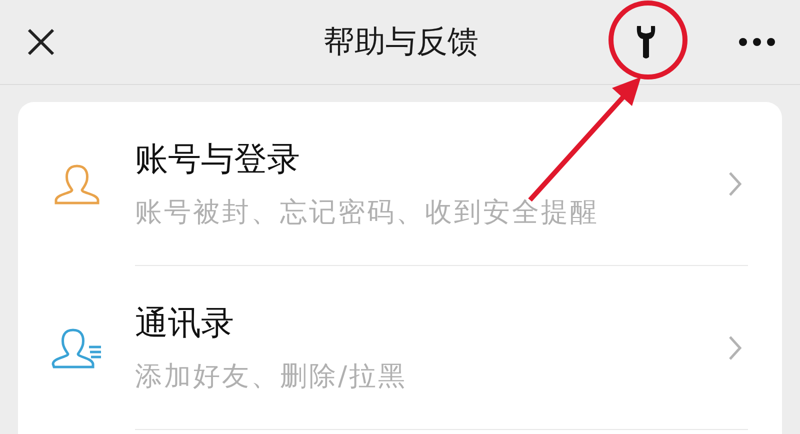 The height and width of the screenshot is (434, 800). I want to click on page-title: 帮助与反馈, so click(401, 42).